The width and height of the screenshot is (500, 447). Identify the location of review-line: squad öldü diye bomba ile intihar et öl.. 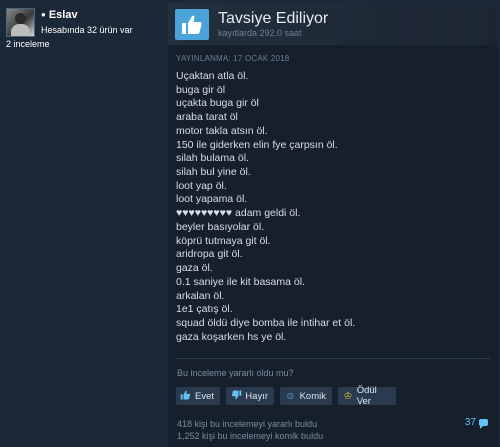
(266, 322).